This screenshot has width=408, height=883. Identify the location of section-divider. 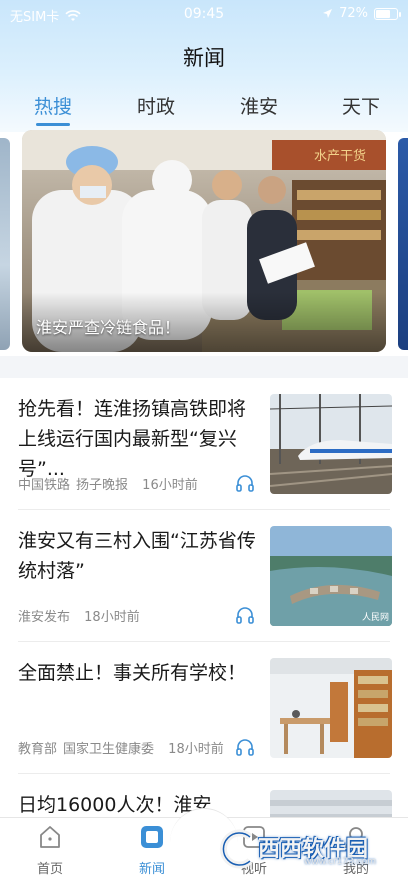
(204, 367).